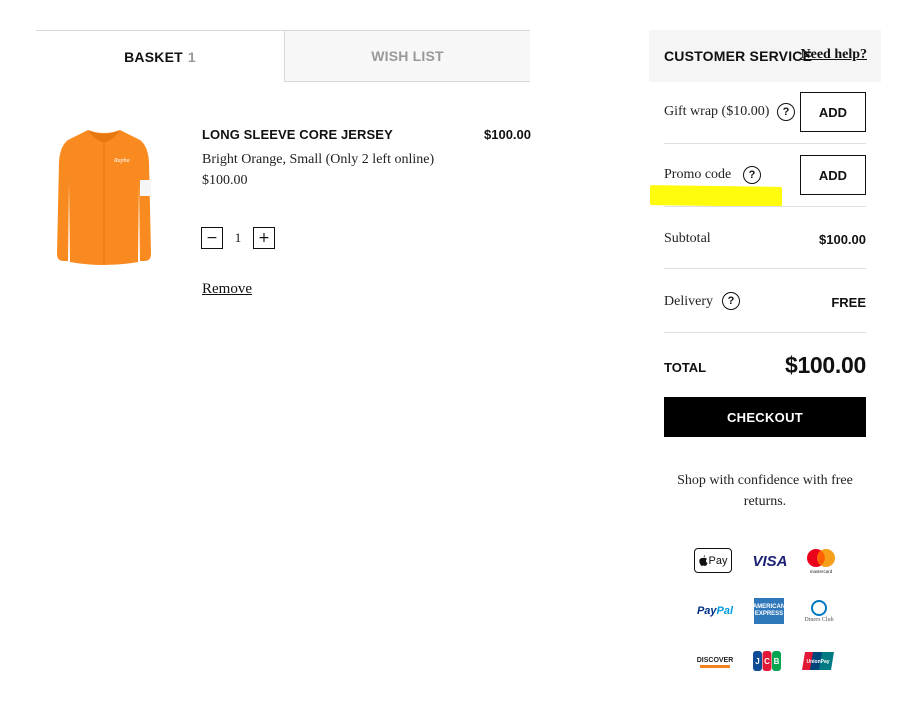 The image size is (907, 704). I want to click on diners-club-icon: Diners Club, so click(819, 611).